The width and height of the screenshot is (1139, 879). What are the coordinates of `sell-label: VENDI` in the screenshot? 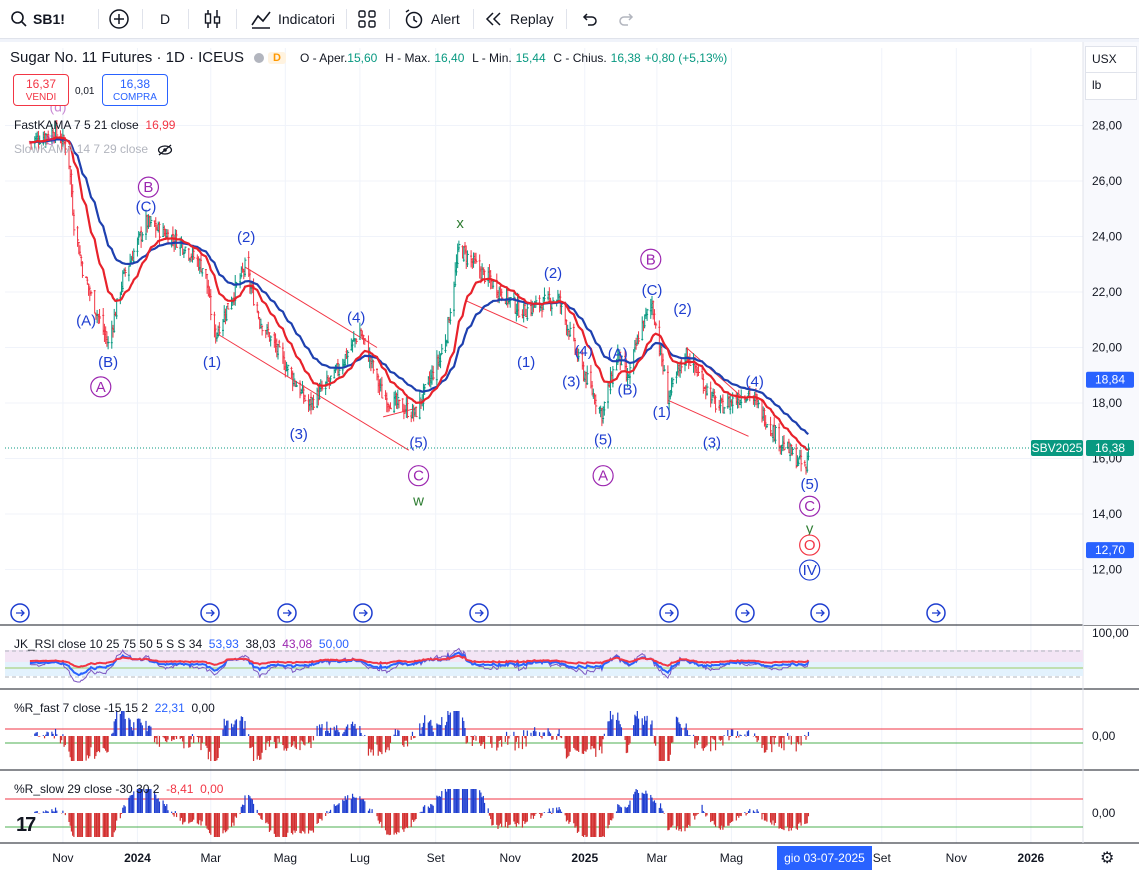 It's located at (41, 97).